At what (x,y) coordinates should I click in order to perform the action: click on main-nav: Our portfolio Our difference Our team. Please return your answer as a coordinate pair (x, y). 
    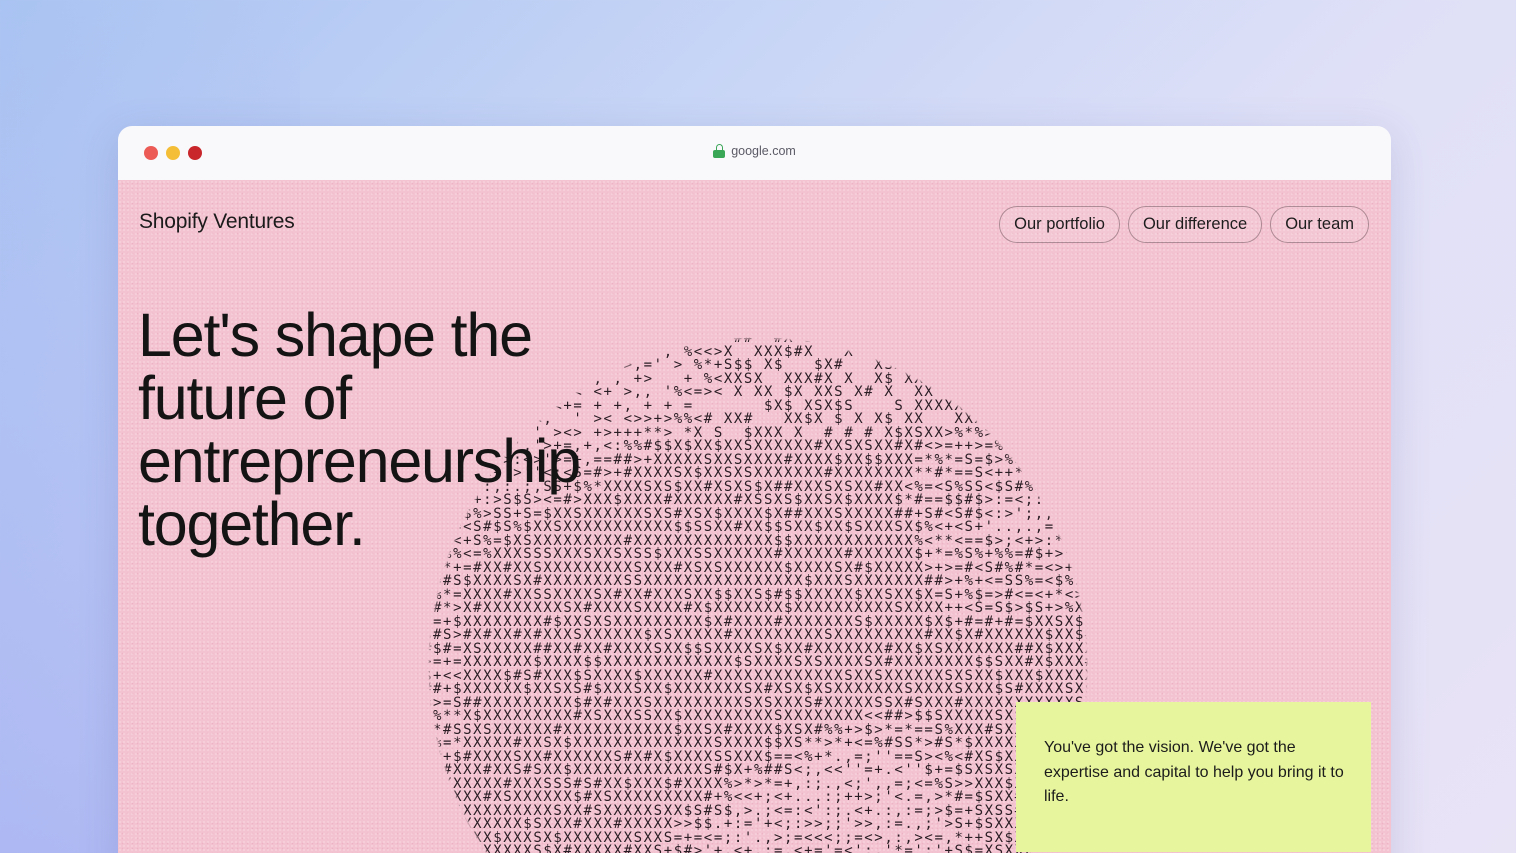
    Looking at the image, I should click on (1184, 224).